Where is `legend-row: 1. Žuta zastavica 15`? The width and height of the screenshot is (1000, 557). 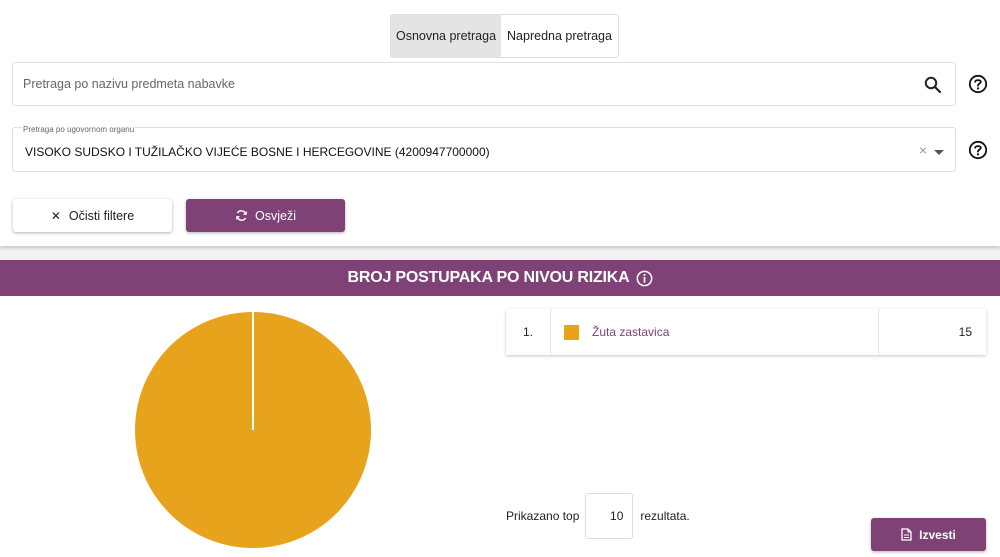 legend-row: 1. Žuta zastavica 15 is located at coordinates (746, 332).